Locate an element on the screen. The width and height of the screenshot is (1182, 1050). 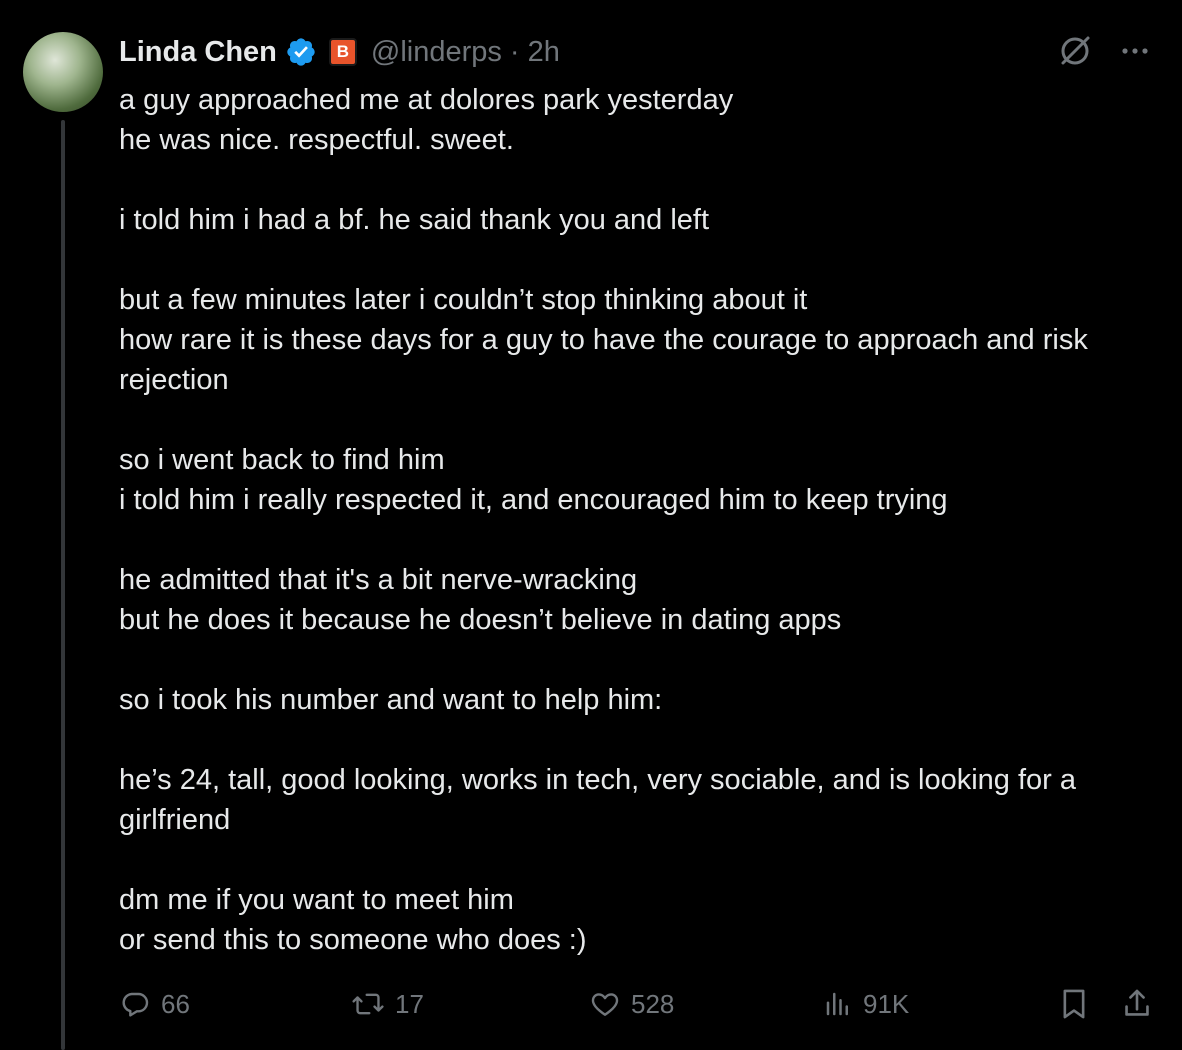
heart-icon is located at coordinates (605, 1004).